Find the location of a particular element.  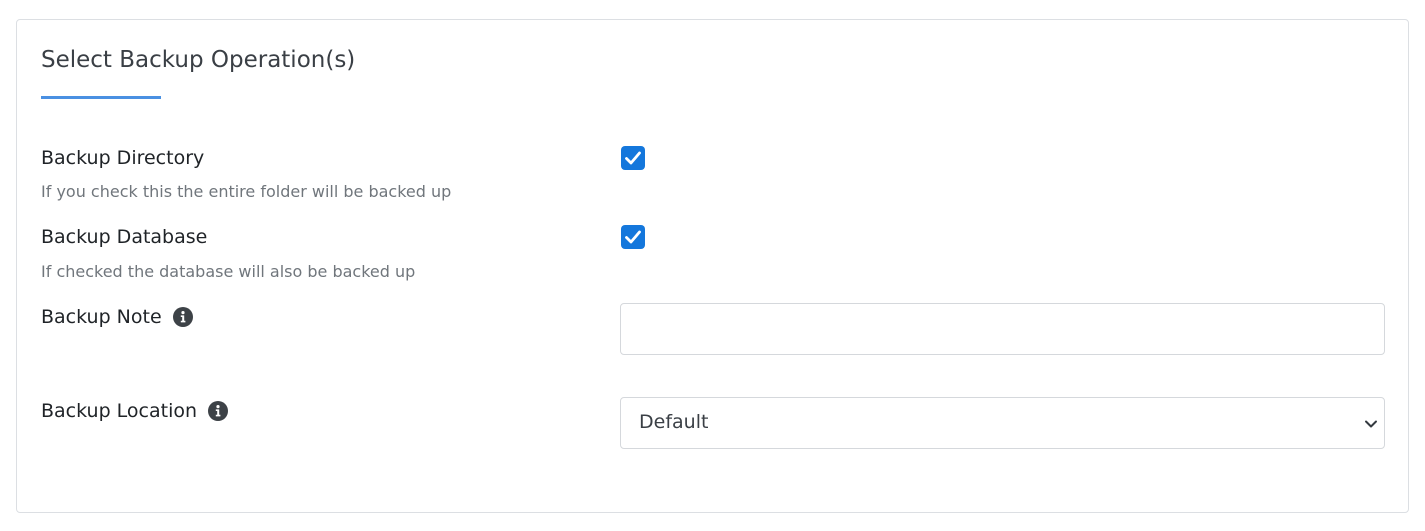

backup-directory-label: Backup Directory is located at coordinates (122, 158).